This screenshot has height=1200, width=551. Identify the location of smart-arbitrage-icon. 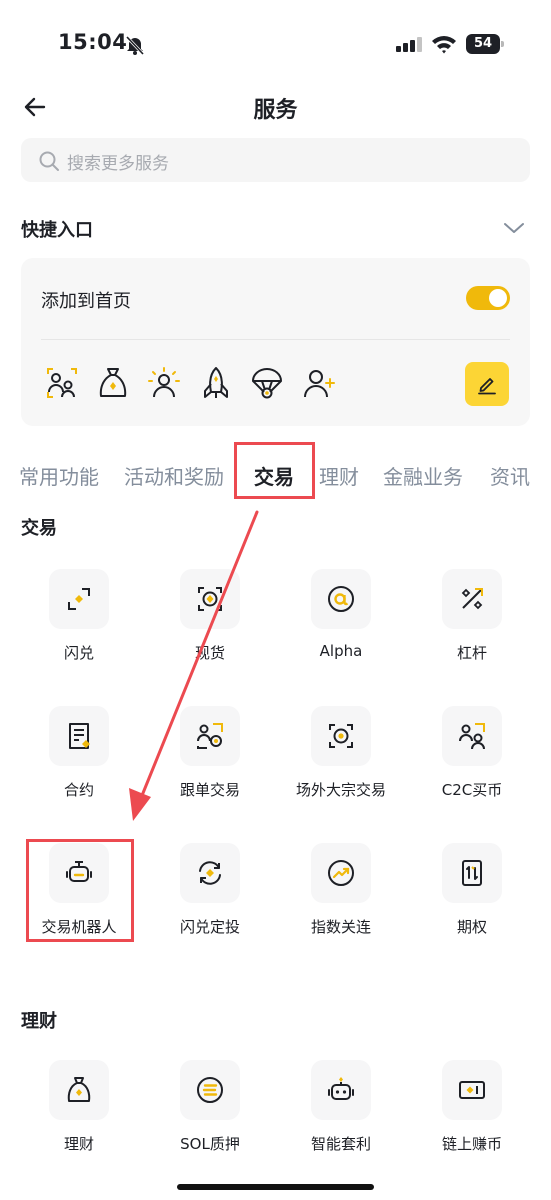
(341, 1088).